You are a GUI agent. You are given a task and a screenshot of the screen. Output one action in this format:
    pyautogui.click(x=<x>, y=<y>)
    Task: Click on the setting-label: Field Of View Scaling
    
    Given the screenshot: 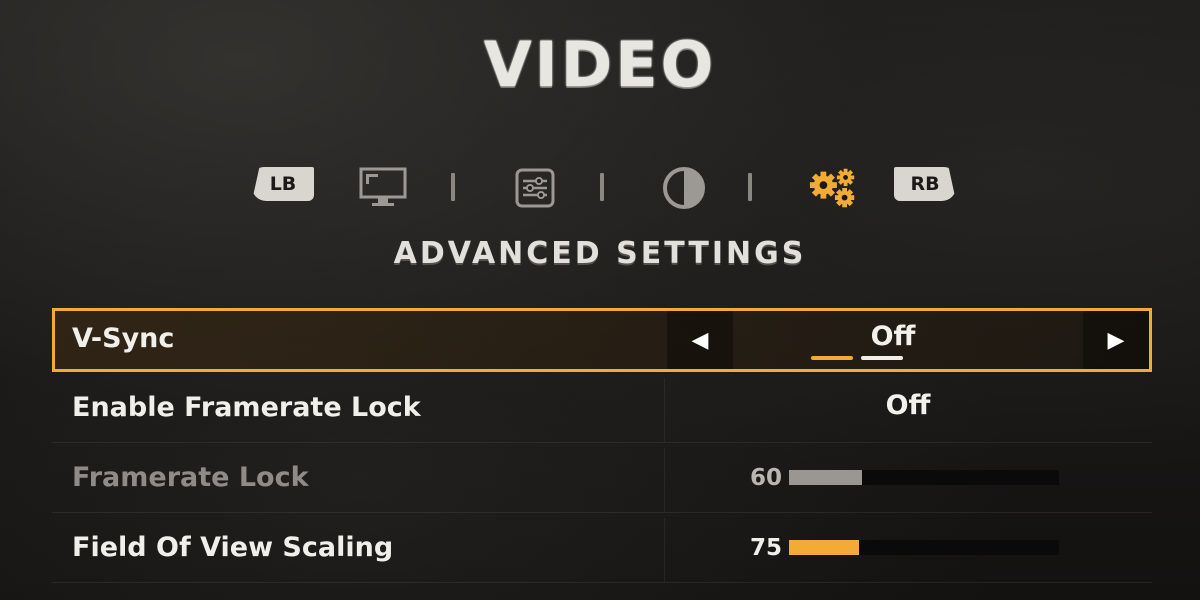 What is the action you would take?
    pyautogui.click(x=233, y=547)
    